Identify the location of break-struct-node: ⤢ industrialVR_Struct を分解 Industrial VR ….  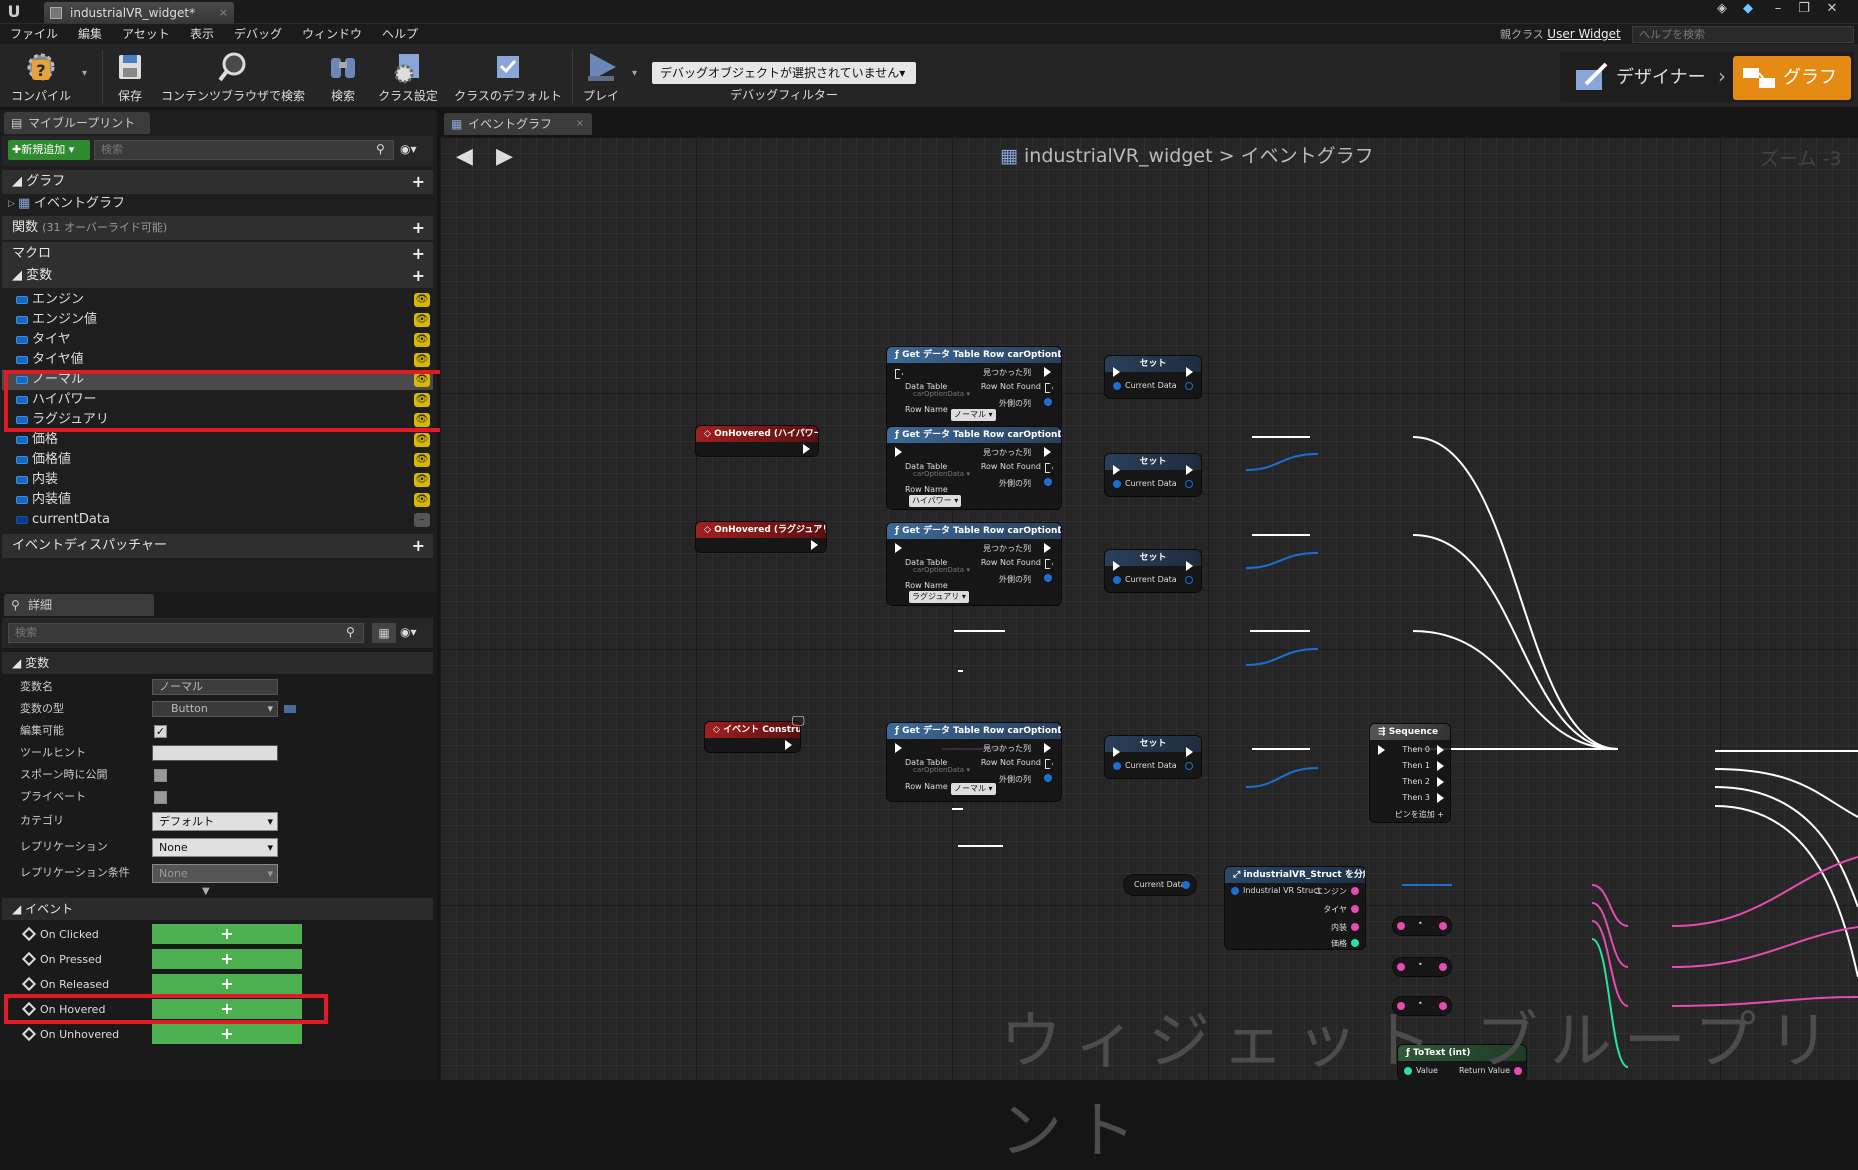
(1295, 908).